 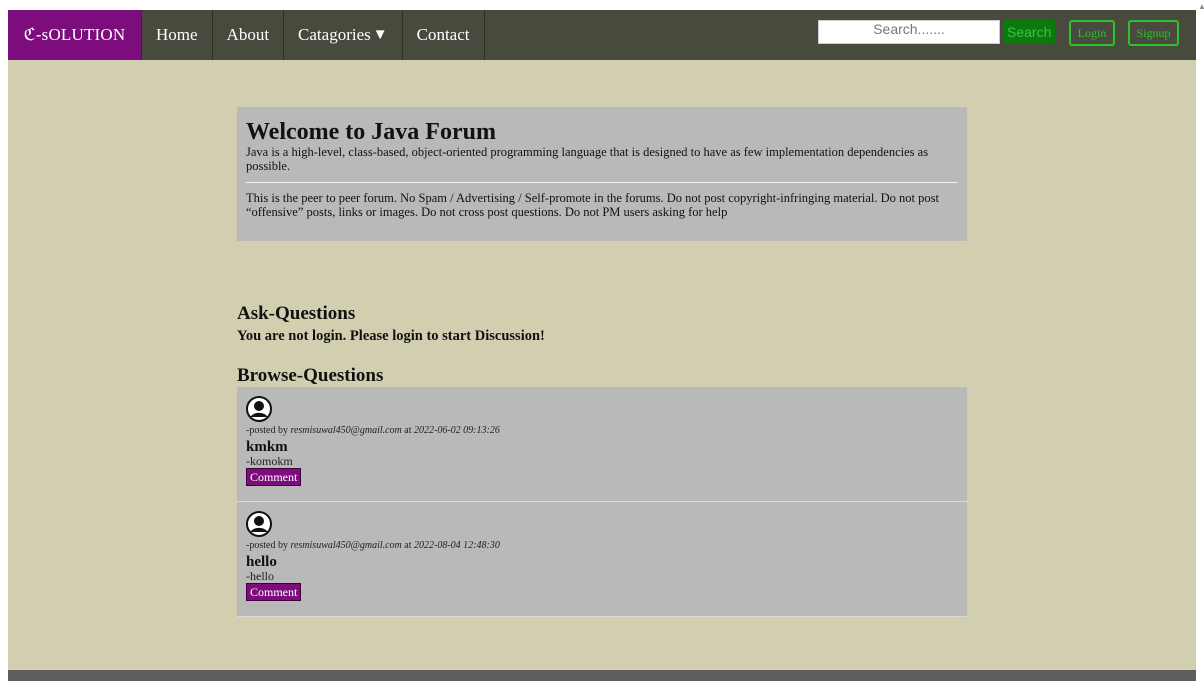 What do you see at coordinates (1201, 6) in the screenshot?
I see `scrollbar-up-arrow-icon: ▲` at bounding box center [1201, 6].